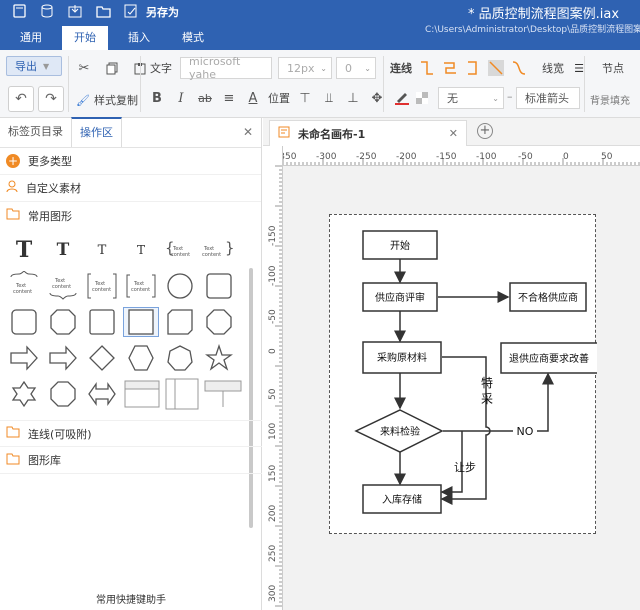  I want to click on more-types-row: + 更多类型, so click(130, 161).